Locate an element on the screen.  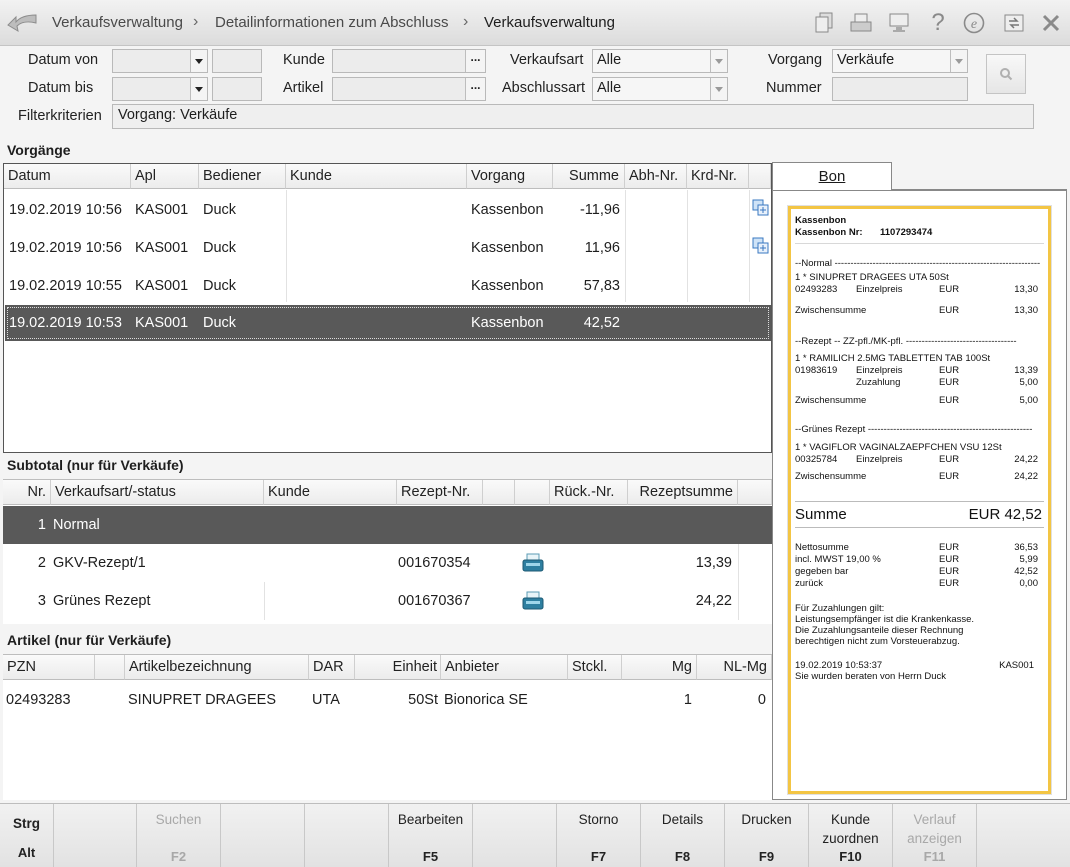
column-header-nl-mg: NL-Mg is located at coordinates (734, 667).